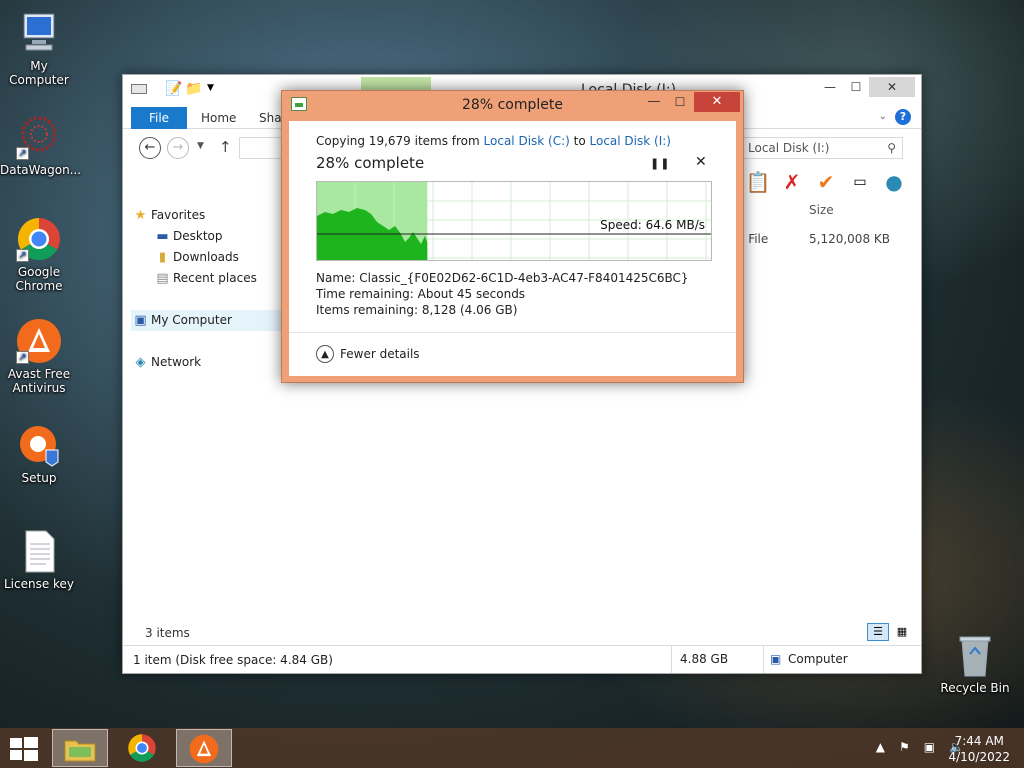 The width and height of the screenshot is (1024, 768). What do you see at coordinates (24, 749) in the screenshot?
I see `start-button` at bounding box center [24, 749].